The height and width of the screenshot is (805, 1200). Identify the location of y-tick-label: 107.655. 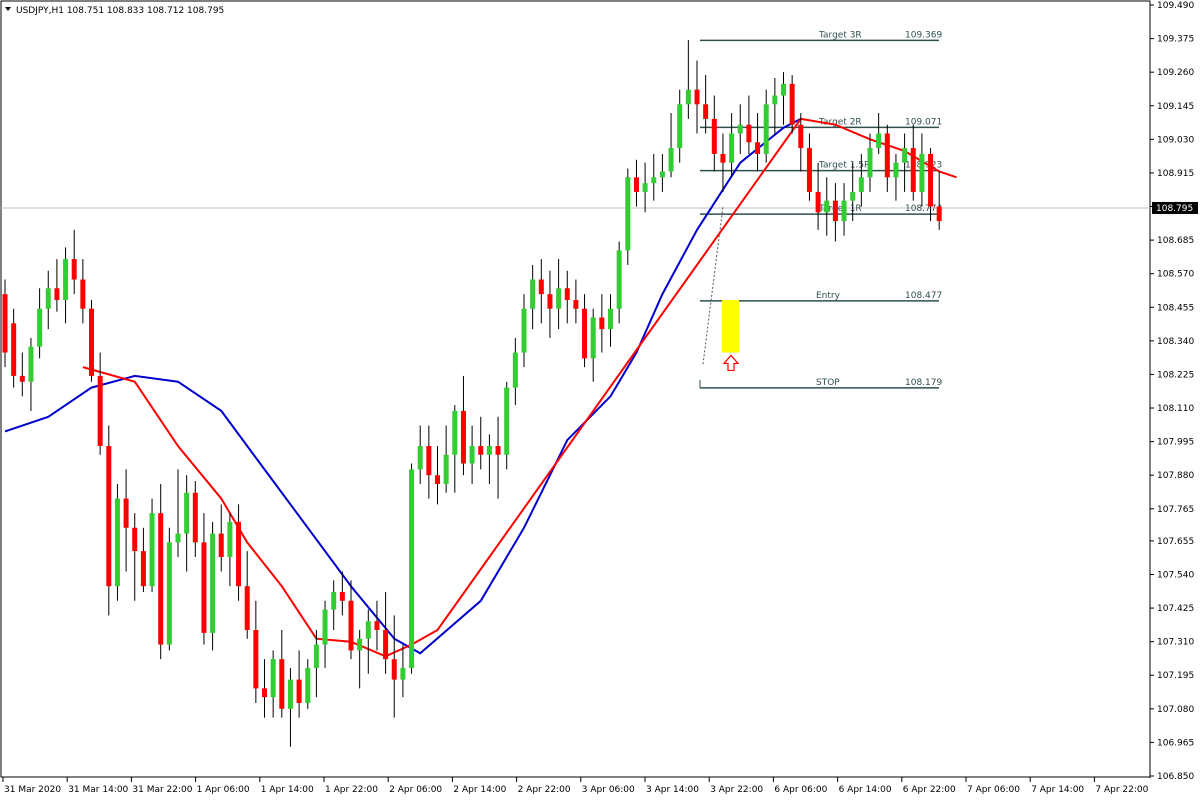
(1175, 542).